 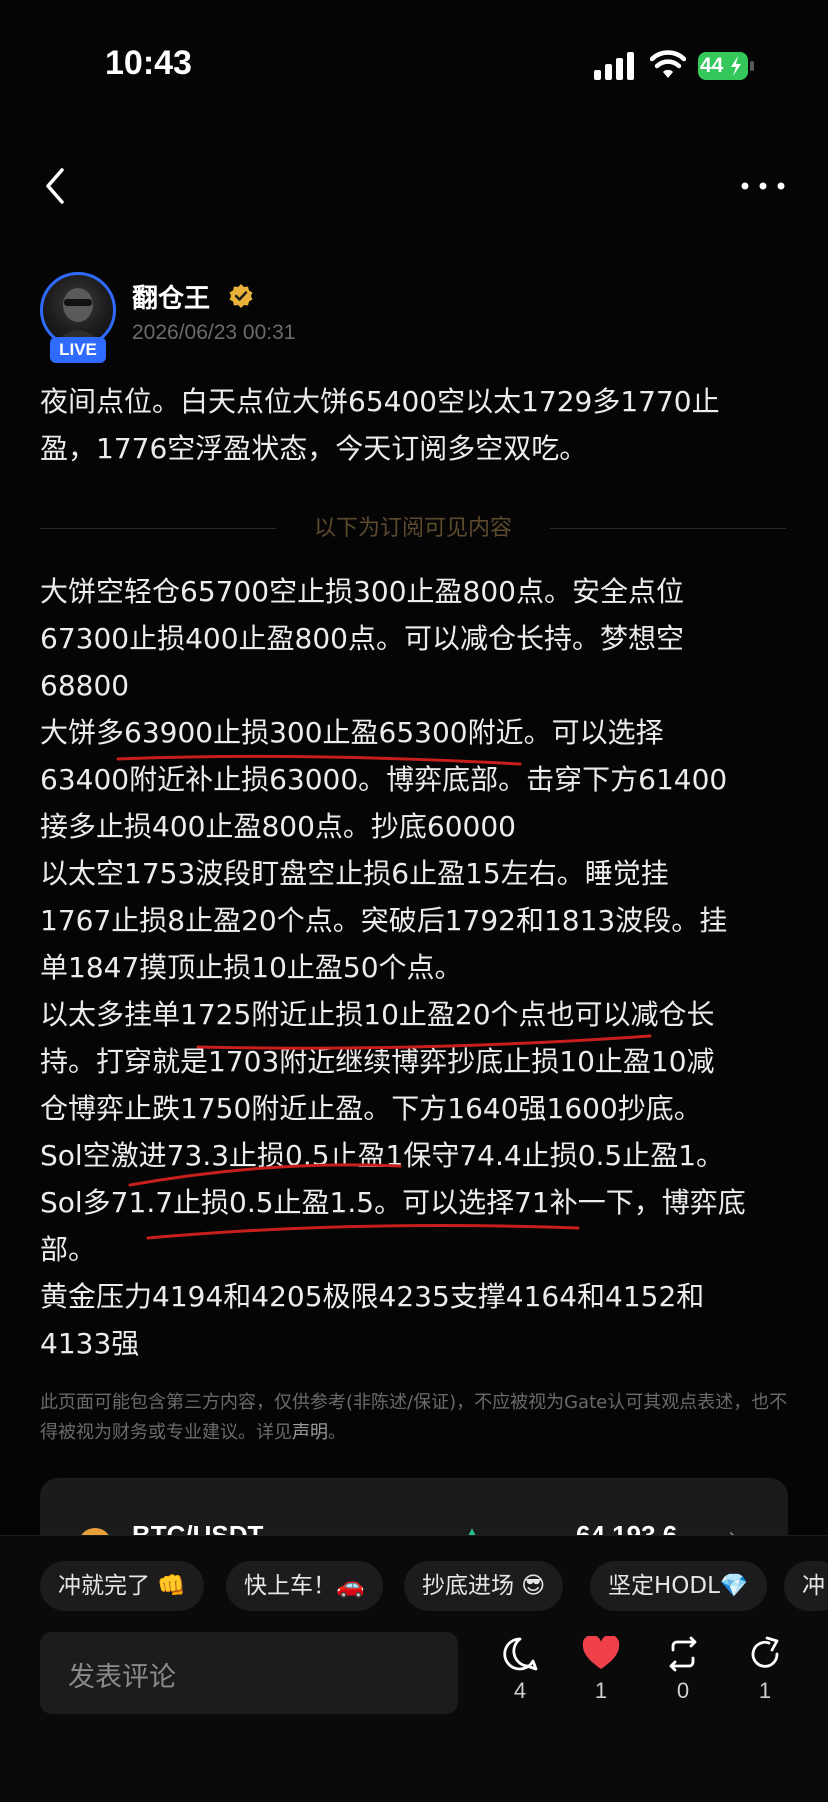 I want to click on repost-action: 0, so click(x=683, y=1670).